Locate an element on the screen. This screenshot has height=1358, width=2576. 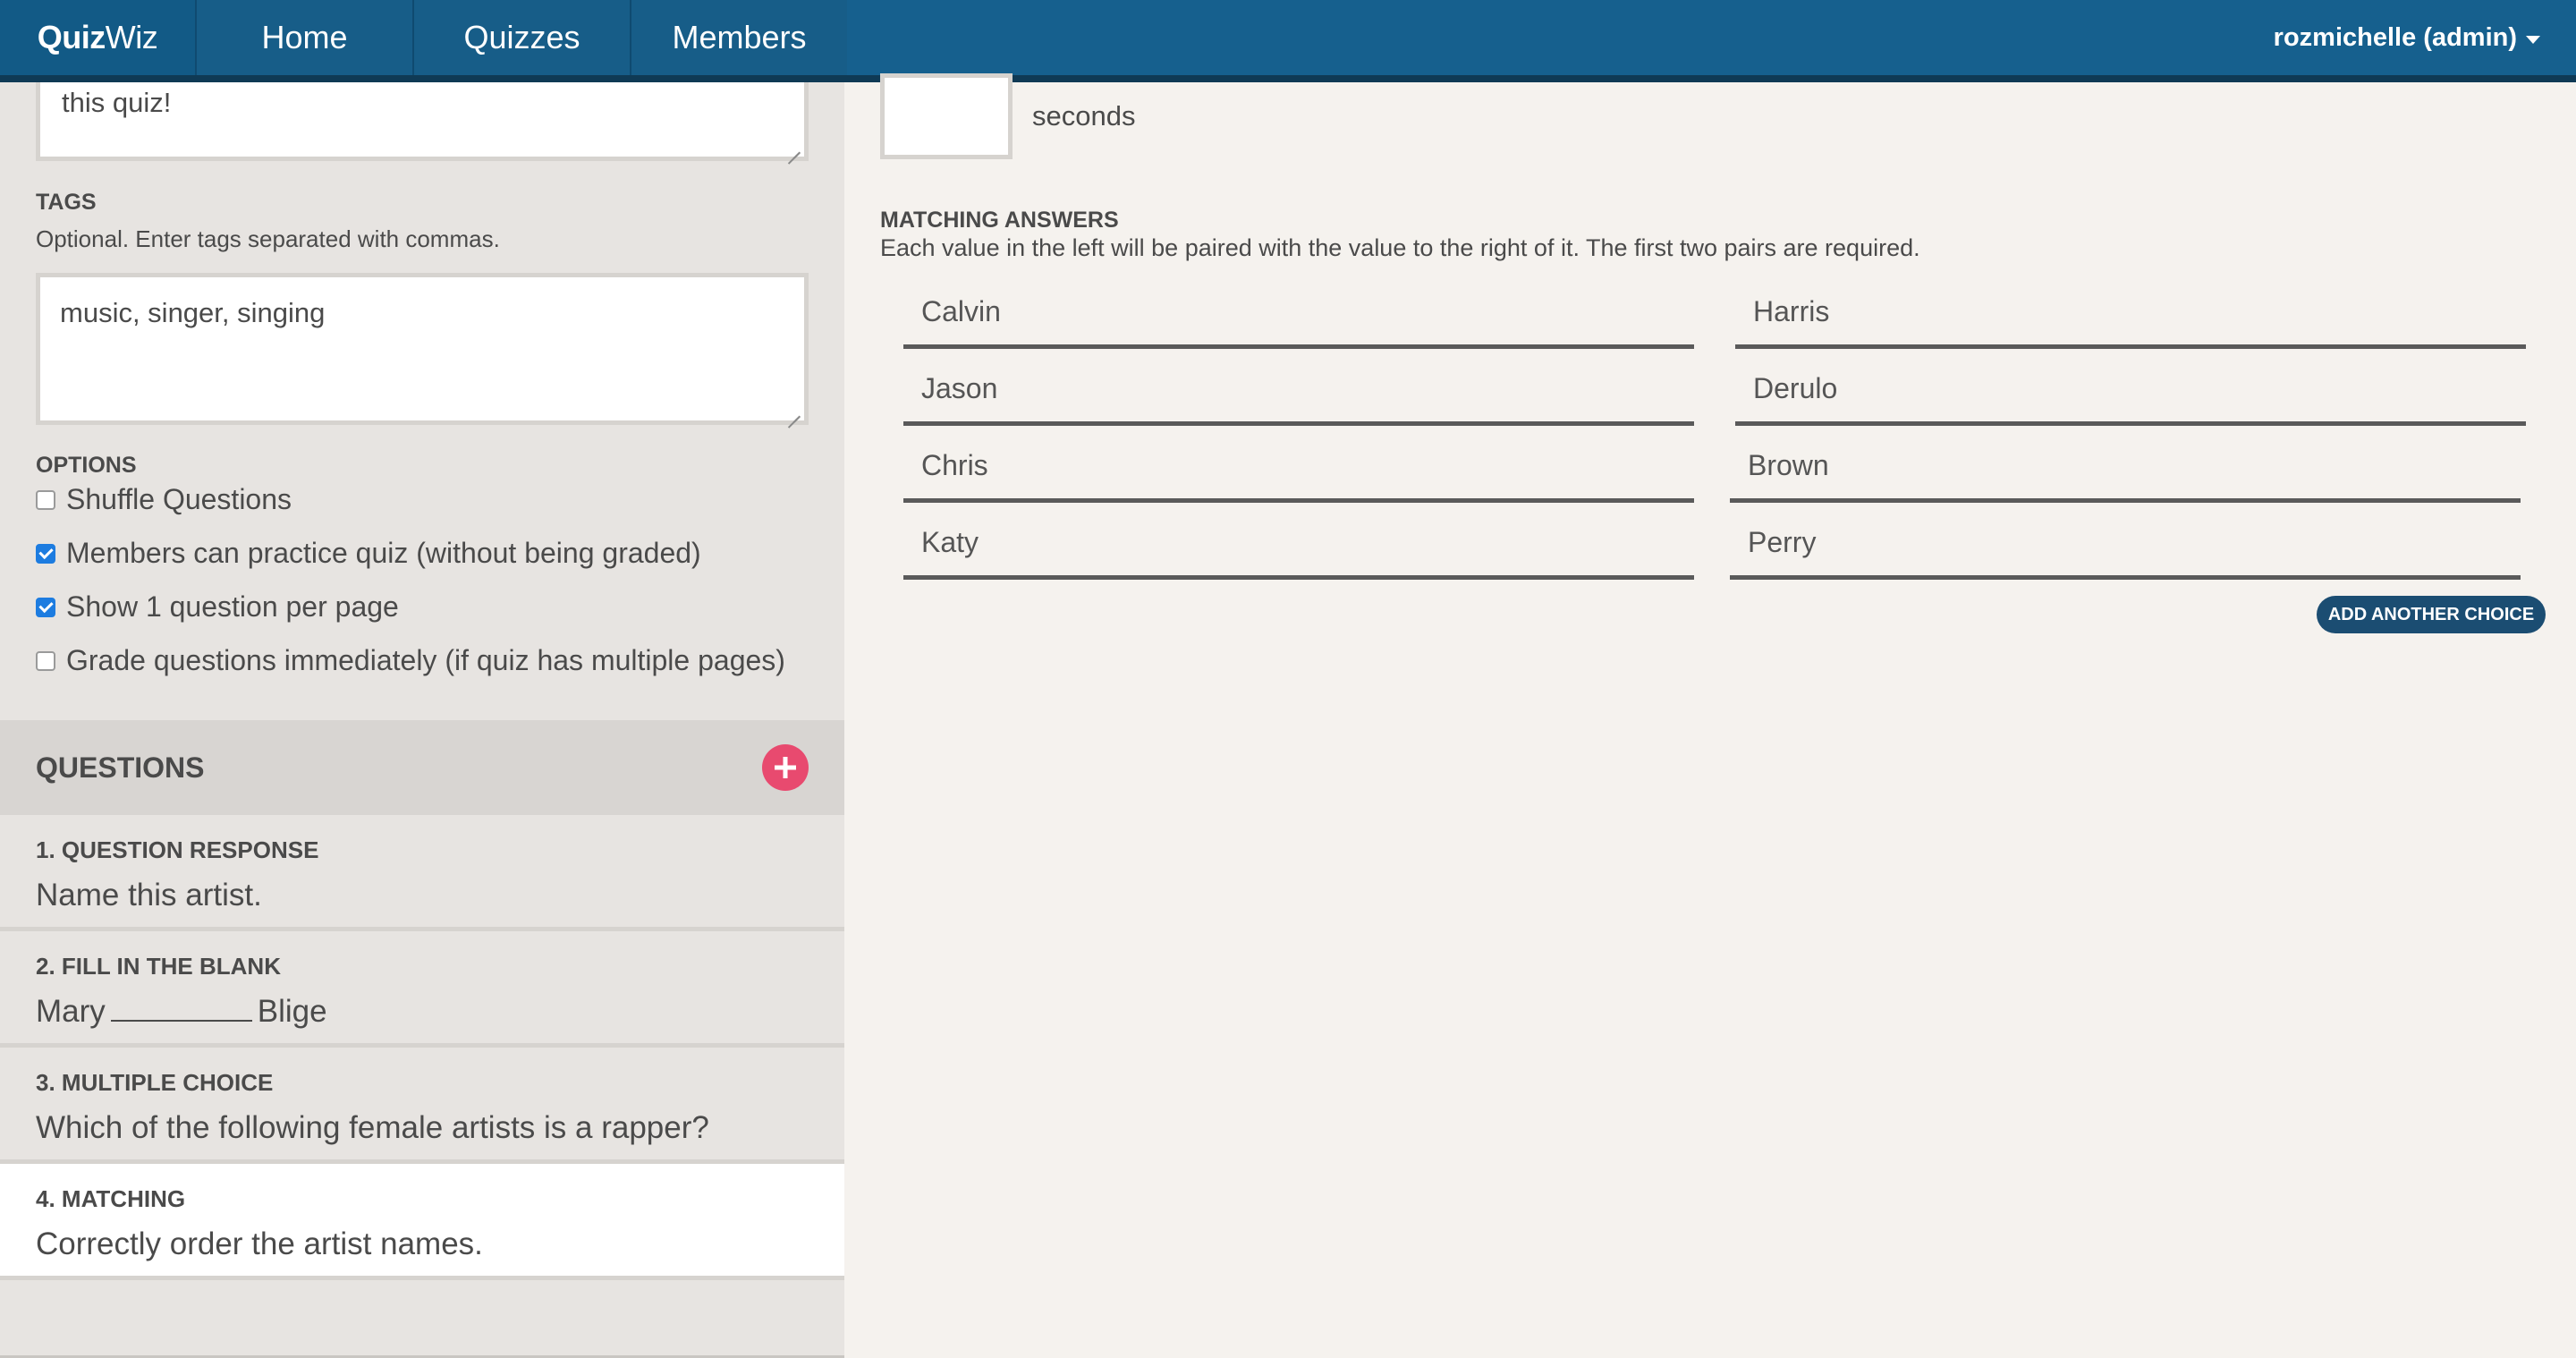
options-label: OPTIONS is located at coordinates (86, 466).